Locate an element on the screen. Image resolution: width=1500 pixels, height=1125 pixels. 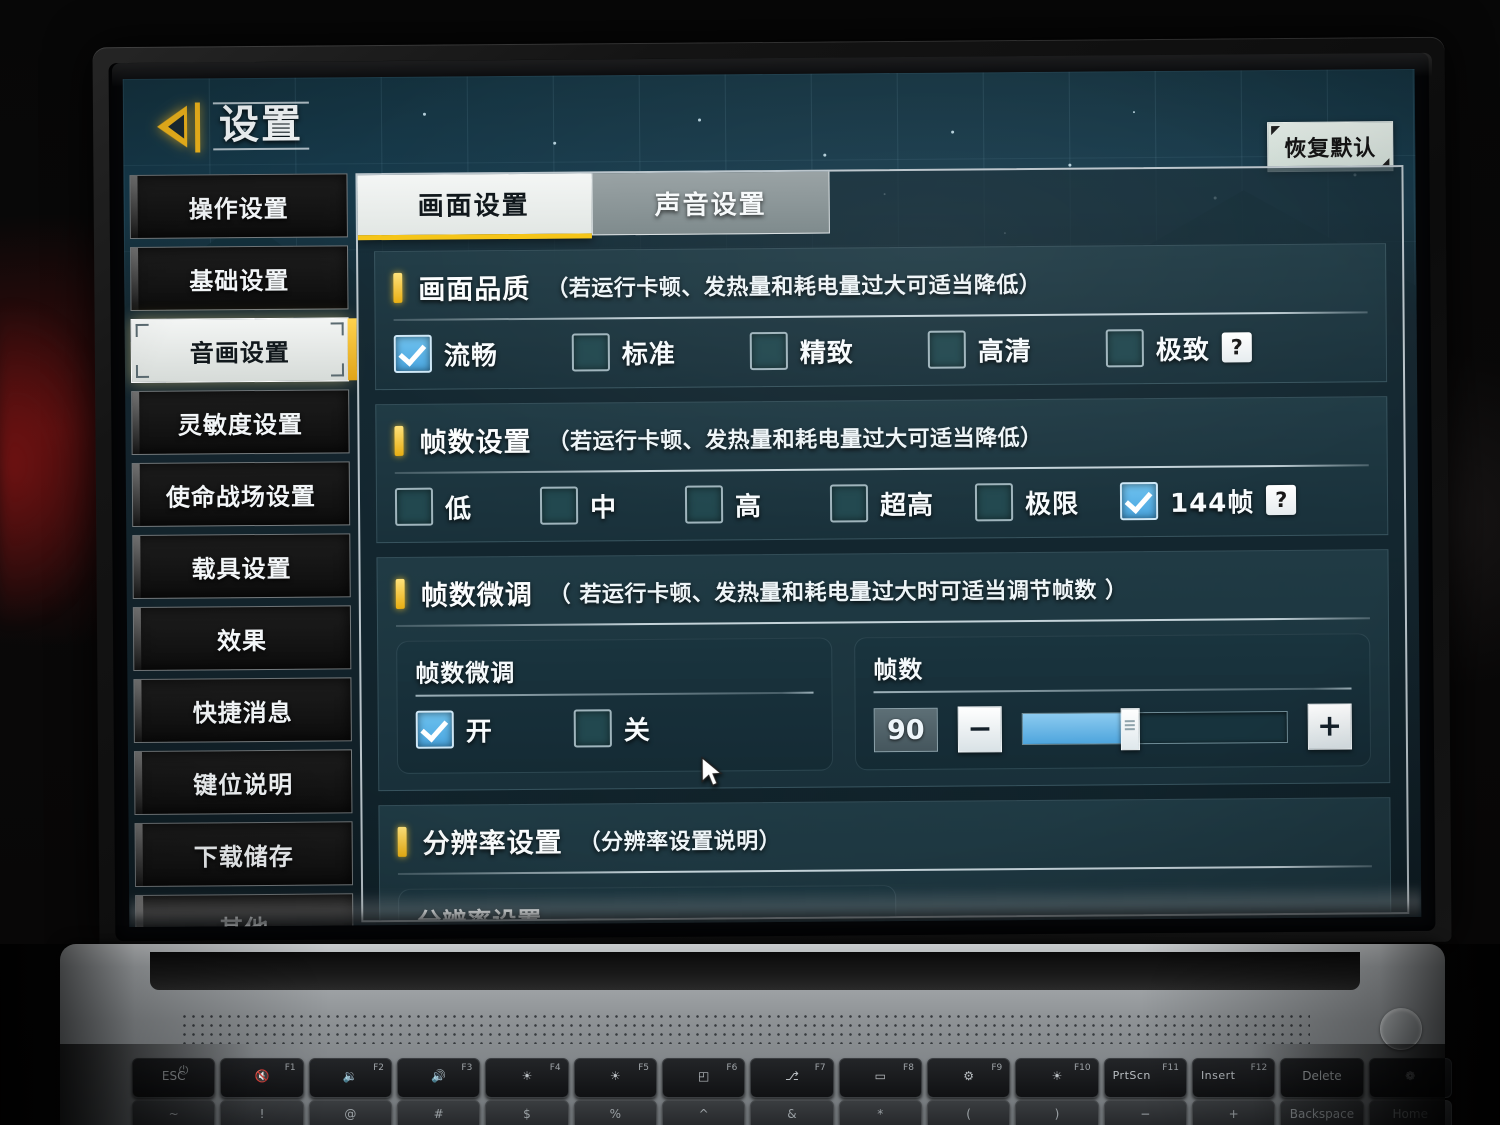
keyboard-key: ^ is located at coordinates (703, 1112).